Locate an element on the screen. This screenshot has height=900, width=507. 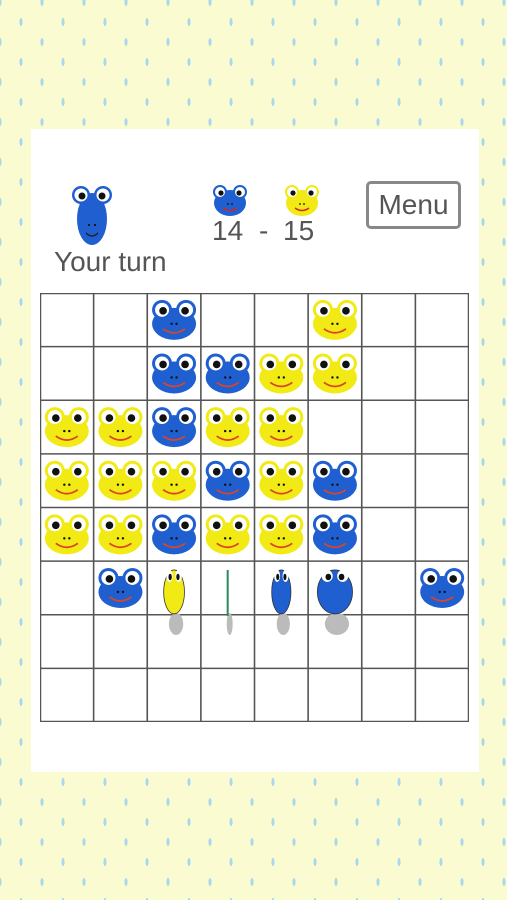
blue-frog-score-icon is located at coordinates (230, 200).